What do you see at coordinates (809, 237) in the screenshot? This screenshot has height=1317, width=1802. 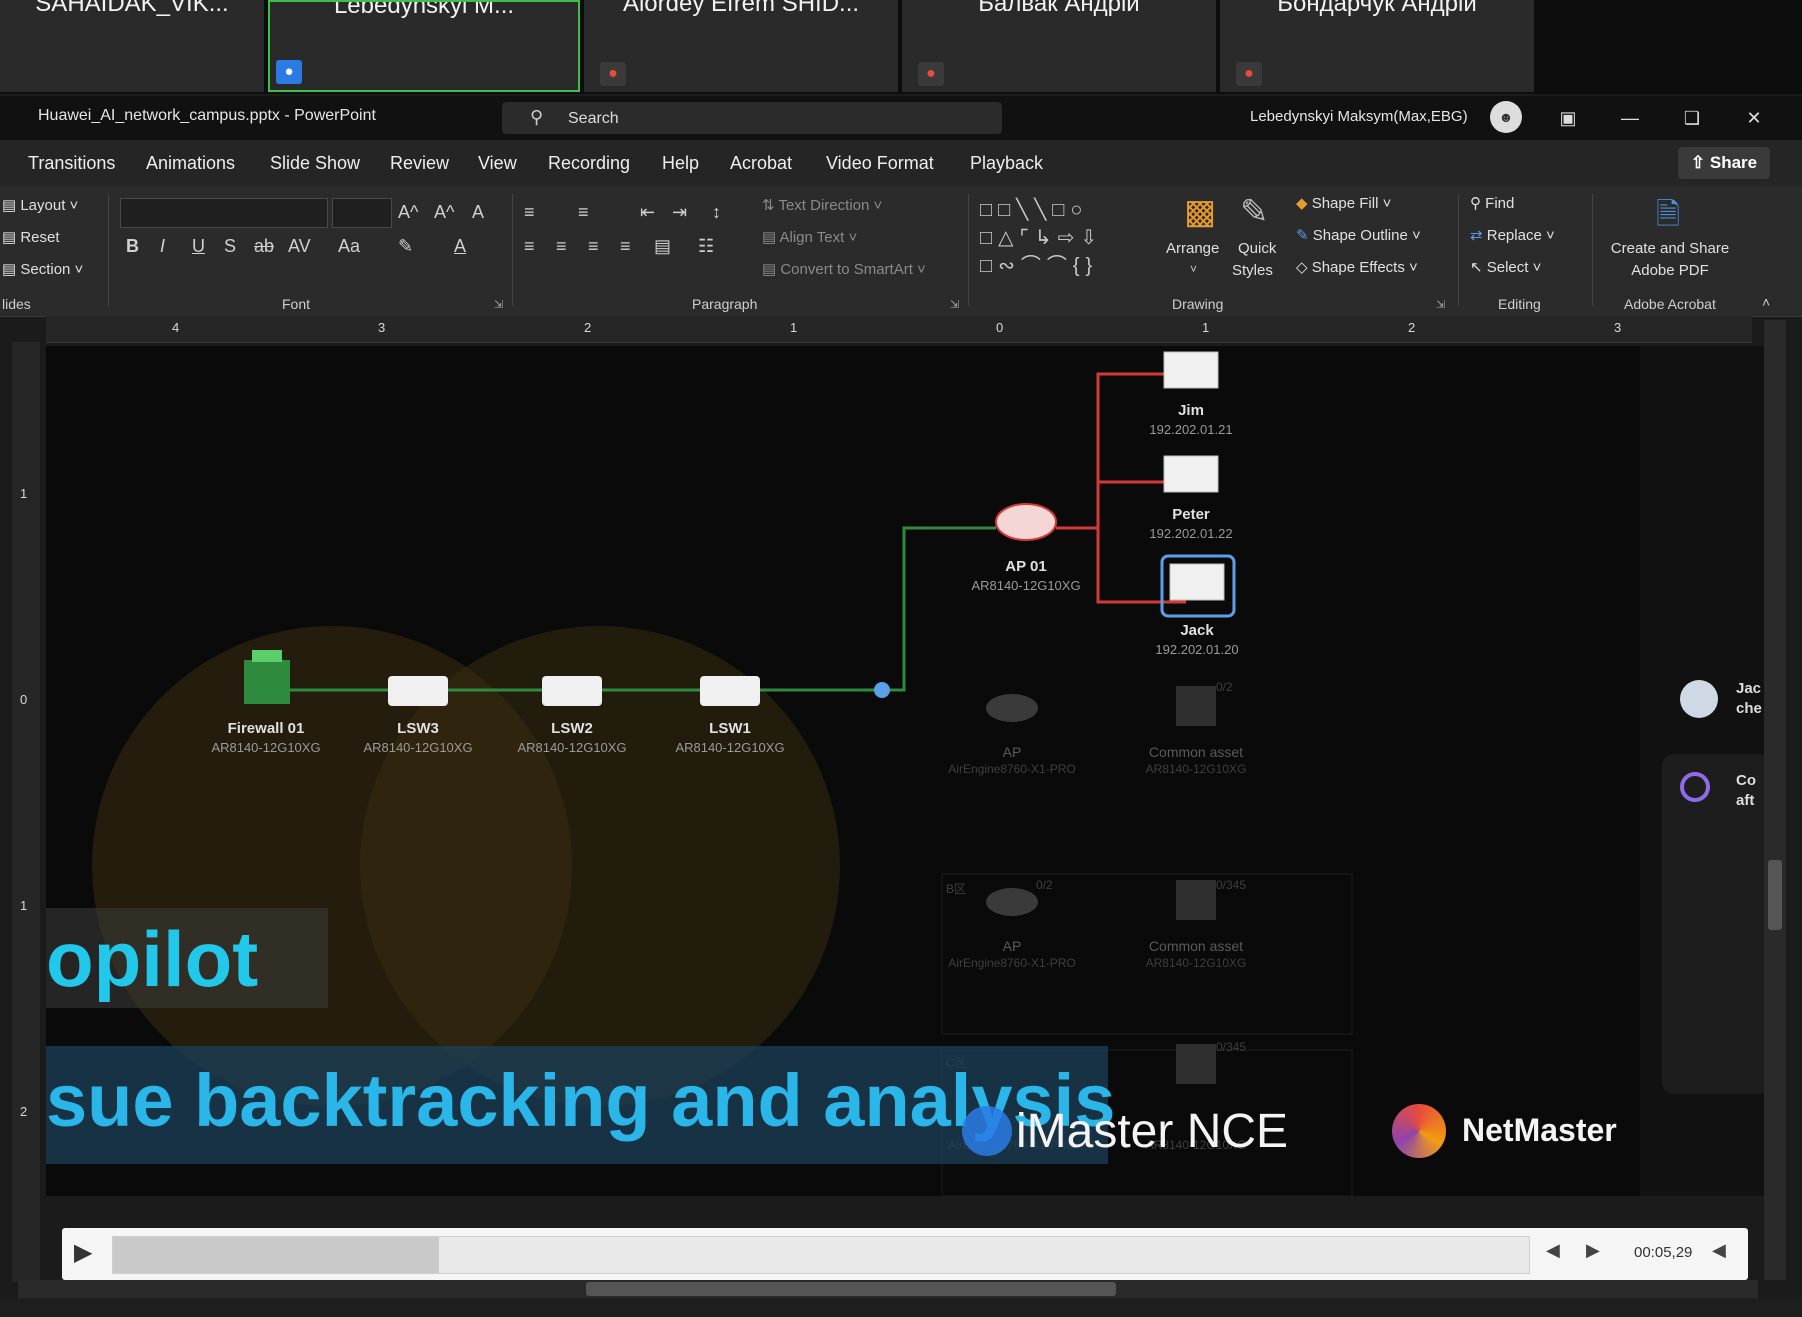 I see `align-text-button: ▤ Align Text ˅` at bounding box center [809, 237].